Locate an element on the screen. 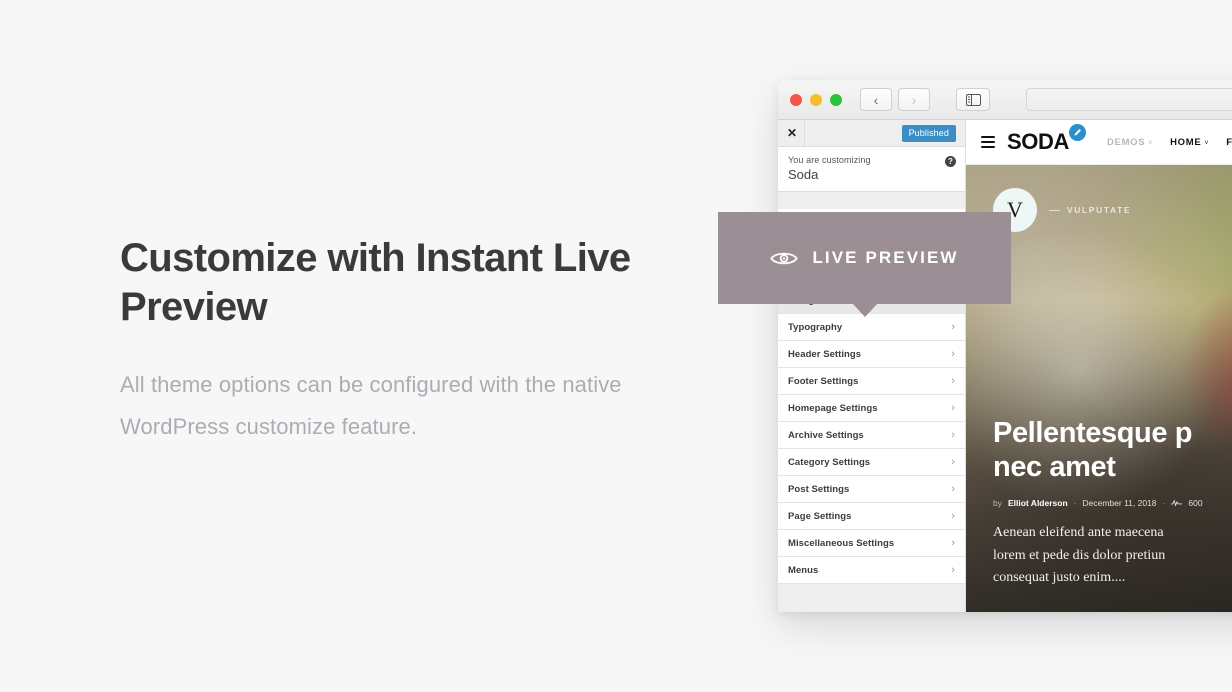 The height and width of the screenshot is (692, 1232). pencil-icon is located at coordinates (1077, 132).